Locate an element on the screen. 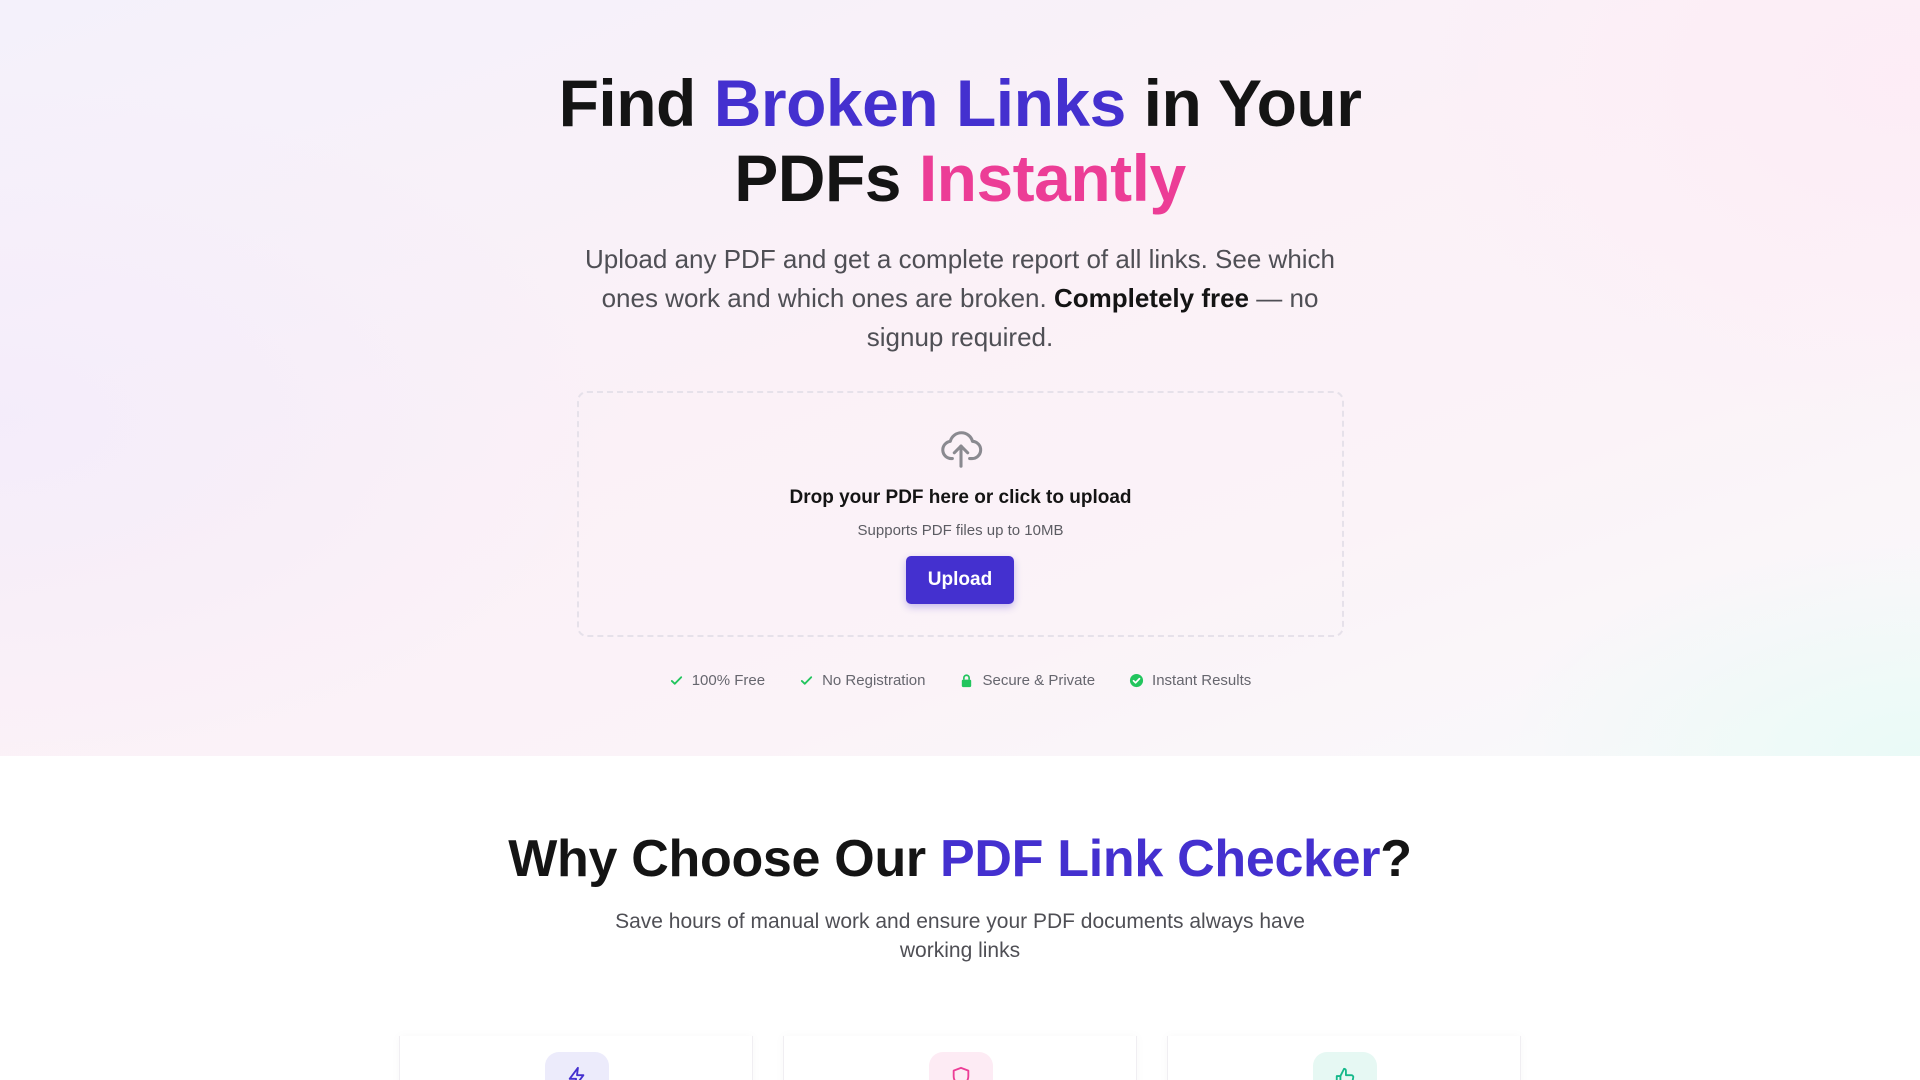 The width and height of the screenshot is (1920, 1080). thumbs-up-icon is located at coordinates (1345, 1073).